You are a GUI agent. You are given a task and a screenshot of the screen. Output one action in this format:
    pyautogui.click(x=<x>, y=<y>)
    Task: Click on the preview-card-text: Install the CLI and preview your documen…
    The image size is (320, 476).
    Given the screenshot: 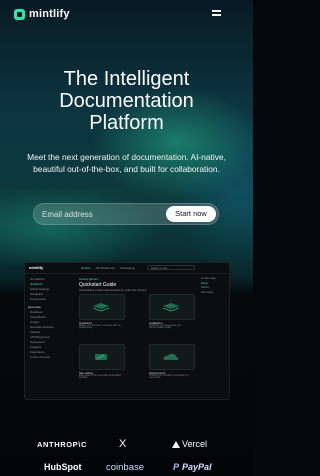 What is the action you would take?
    pyautogui.click(x=165, y=327)
    